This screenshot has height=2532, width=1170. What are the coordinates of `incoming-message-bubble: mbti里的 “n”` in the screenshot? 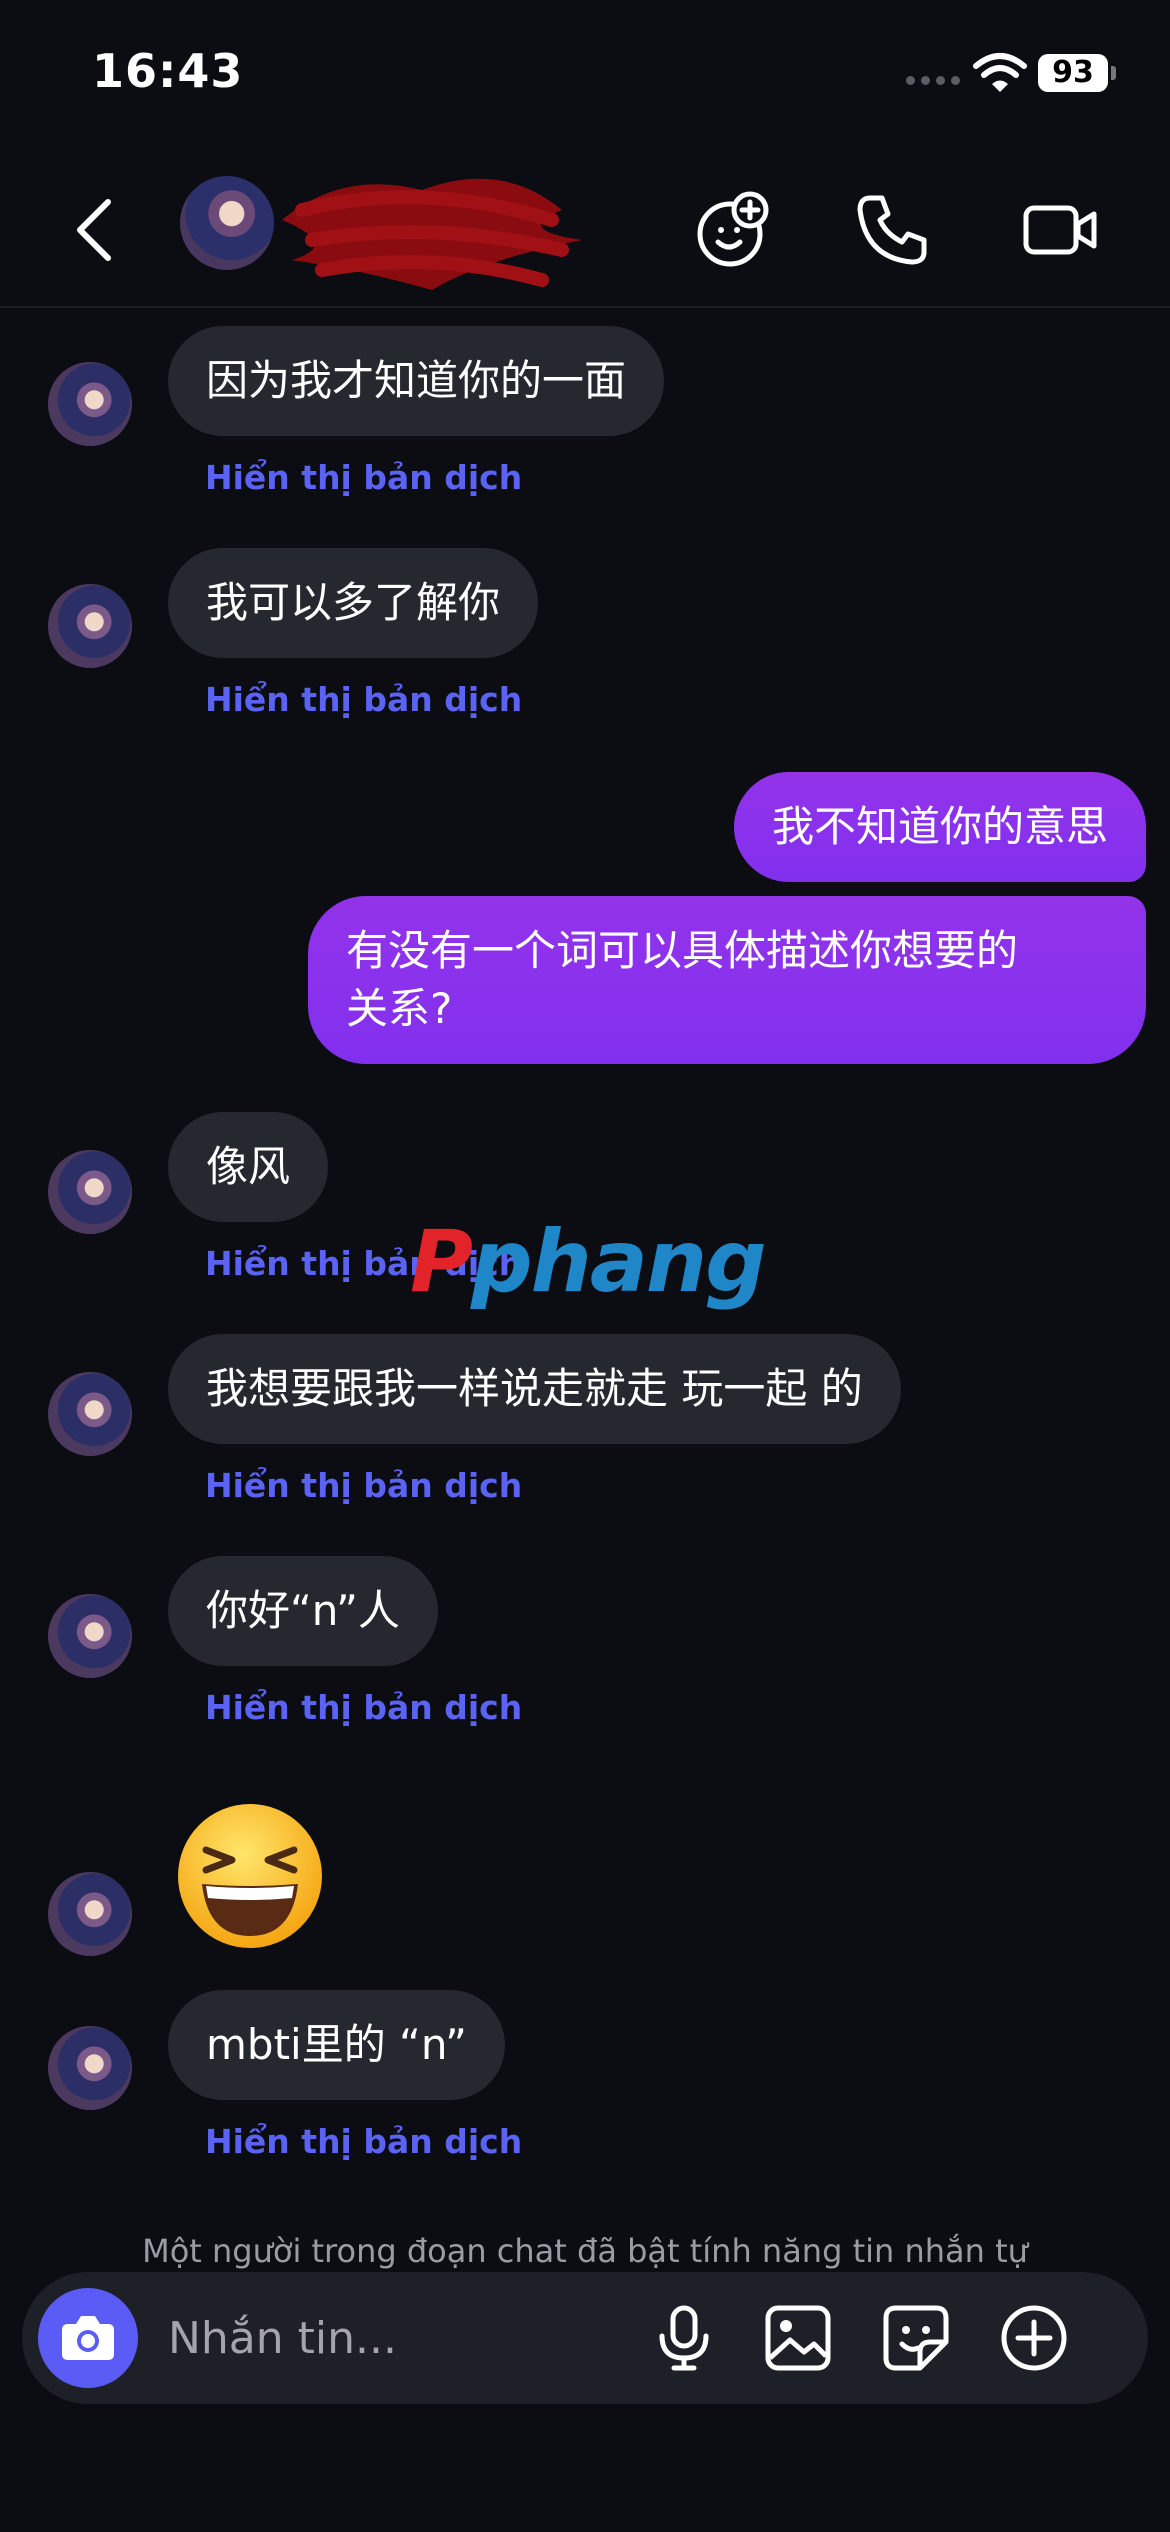 It's located at (336, 2045).